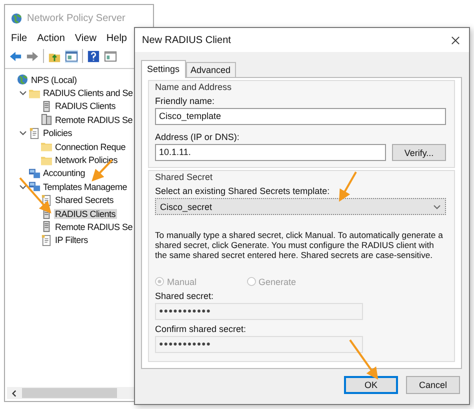  I want to click on scroll-left-icon, so click(14, 393).